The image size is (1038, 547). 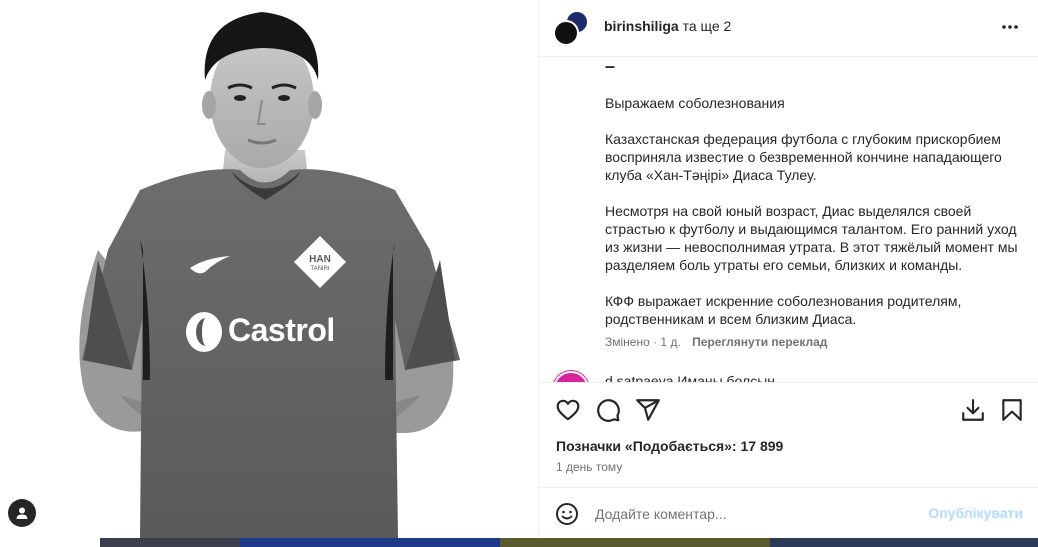 I want to click on save-button, so click(x=1012, y=410).